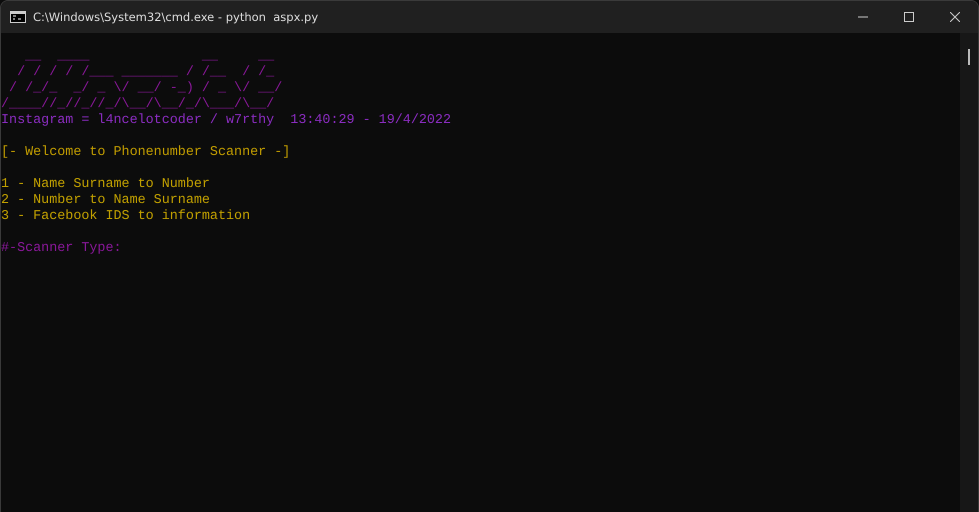  I want to click on menu-option: 2 - Number to Name Surname, so click(105, 201).